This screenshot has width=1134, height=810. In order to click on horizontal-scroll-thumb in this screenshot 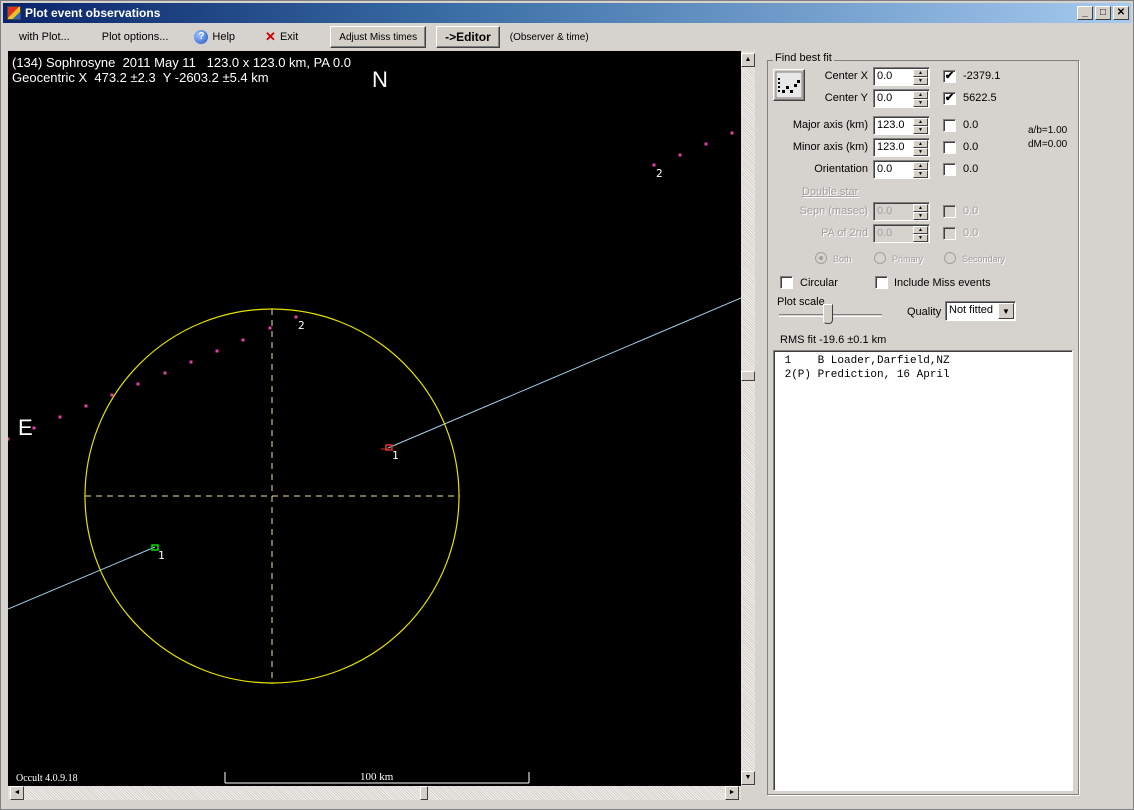, I will do `click(424, 793)`.